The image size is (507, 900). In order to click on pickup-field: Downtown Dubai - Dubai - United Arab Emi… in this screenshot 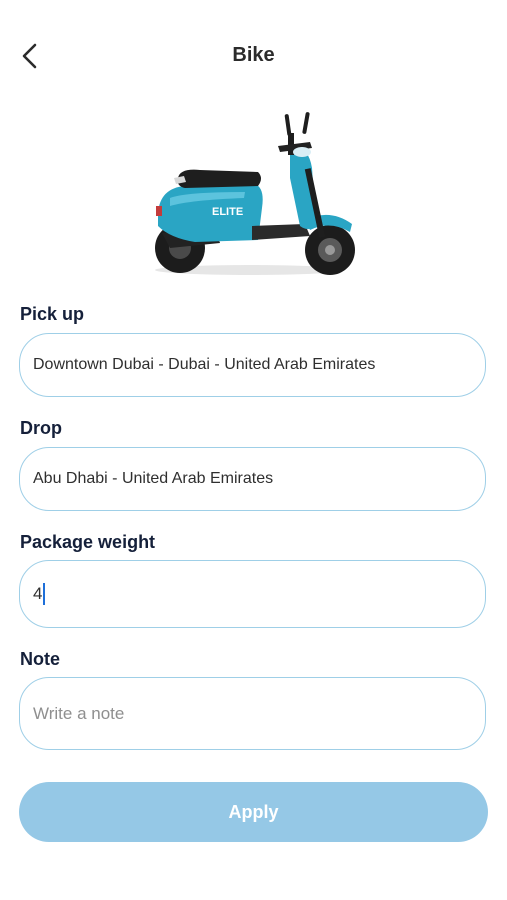, I will do `click(252, 365)`.